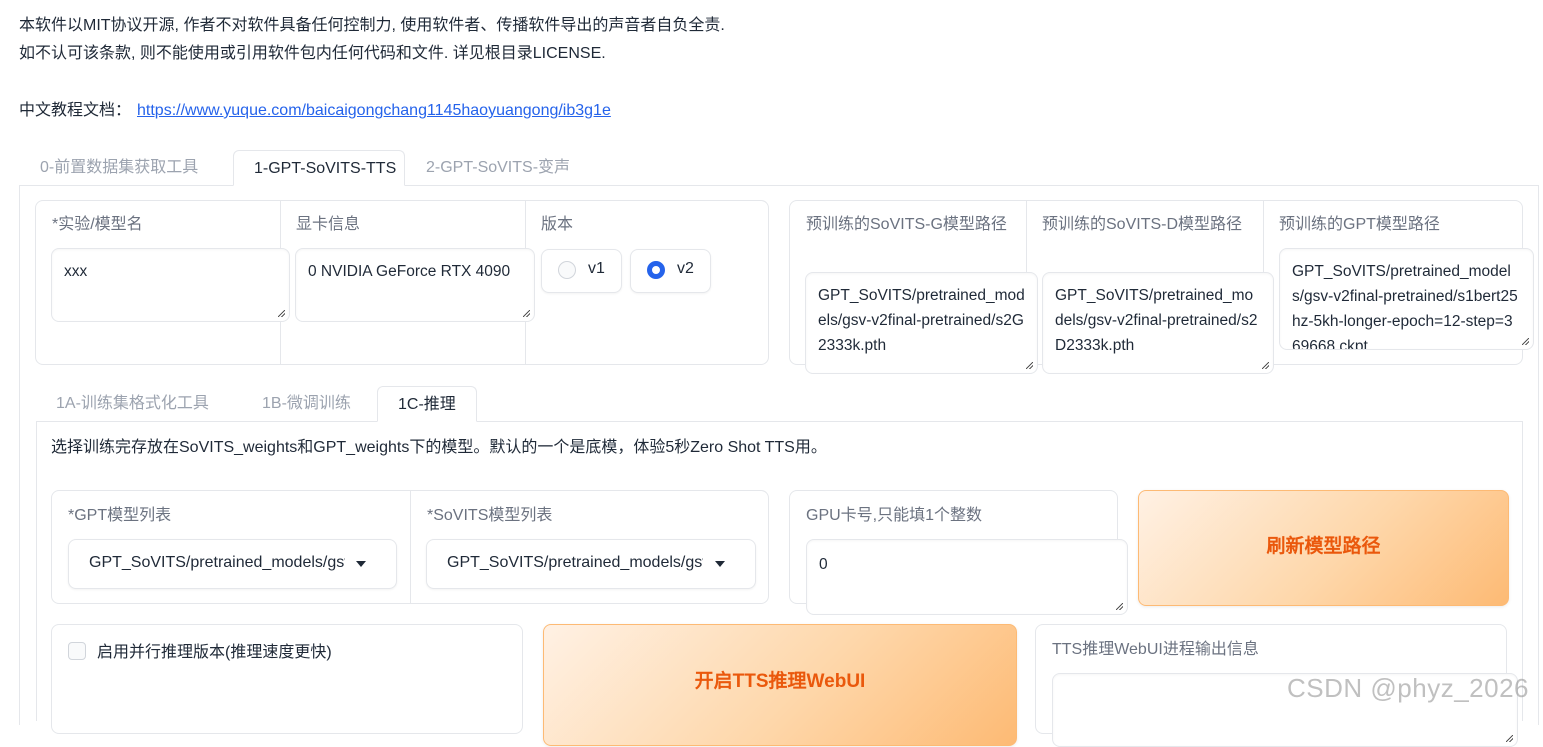 The image size is (1543, 747). I want to click on tab-gpt-sovits-tts: 1-GPT-SoVITS-TTS, so click(319, 168).